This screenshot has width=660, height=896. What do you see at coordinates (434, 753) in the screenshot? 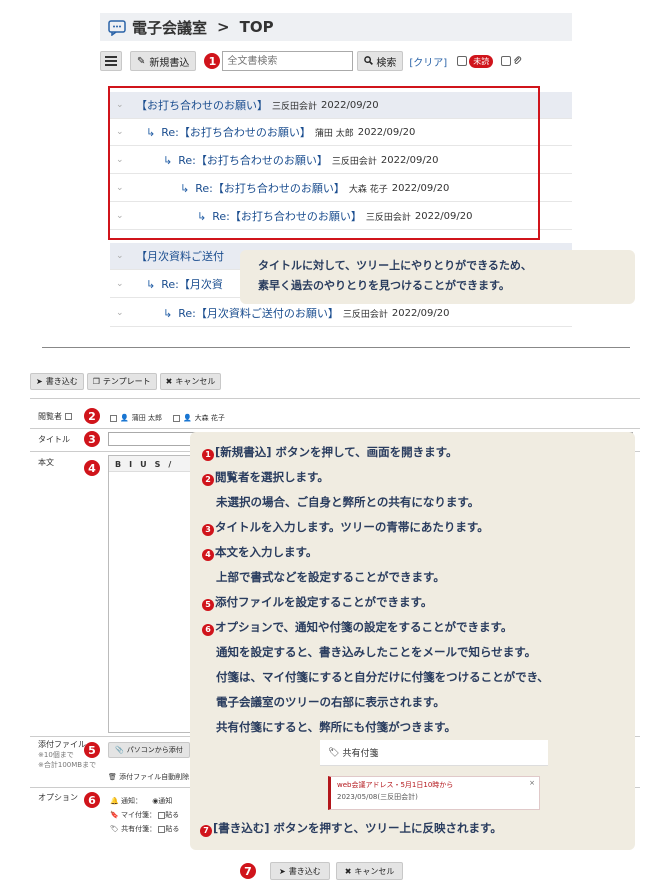
I see `shared-tag-header: 🏷 共有付箋` at bounding box center [434, 753].